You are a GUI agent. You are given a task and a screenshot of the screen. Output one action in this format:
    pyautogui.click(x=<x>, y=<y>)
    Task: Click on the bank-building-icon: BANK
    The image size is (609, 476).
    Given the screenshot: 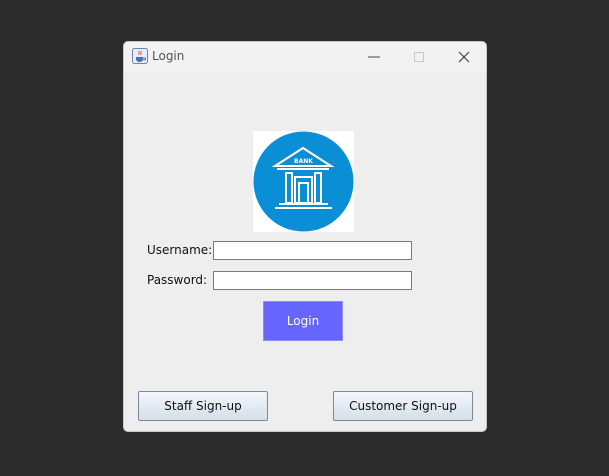 What is the action you would take?
    pyautogui.click(x=303, y=181)
    